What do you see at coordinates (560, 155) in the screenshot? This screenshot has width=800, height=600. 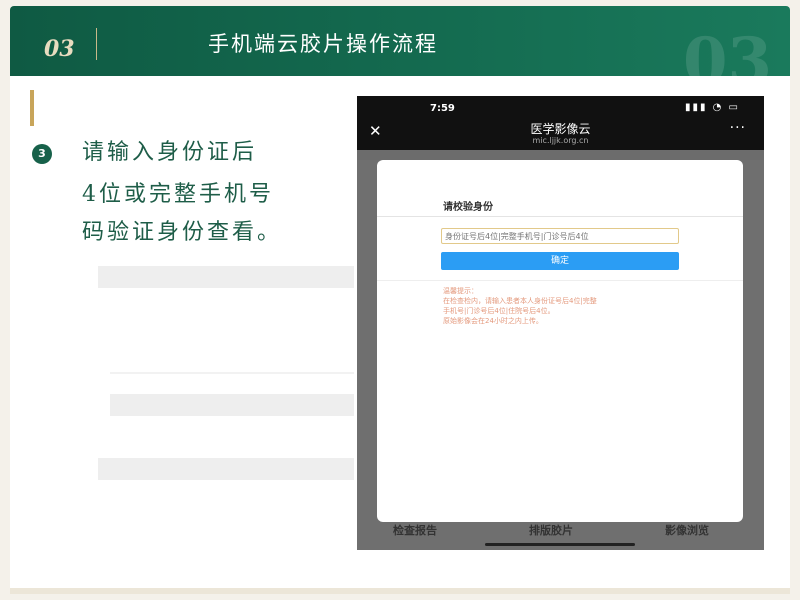 I see `dim-overlay` at bounding box center [560, 155].